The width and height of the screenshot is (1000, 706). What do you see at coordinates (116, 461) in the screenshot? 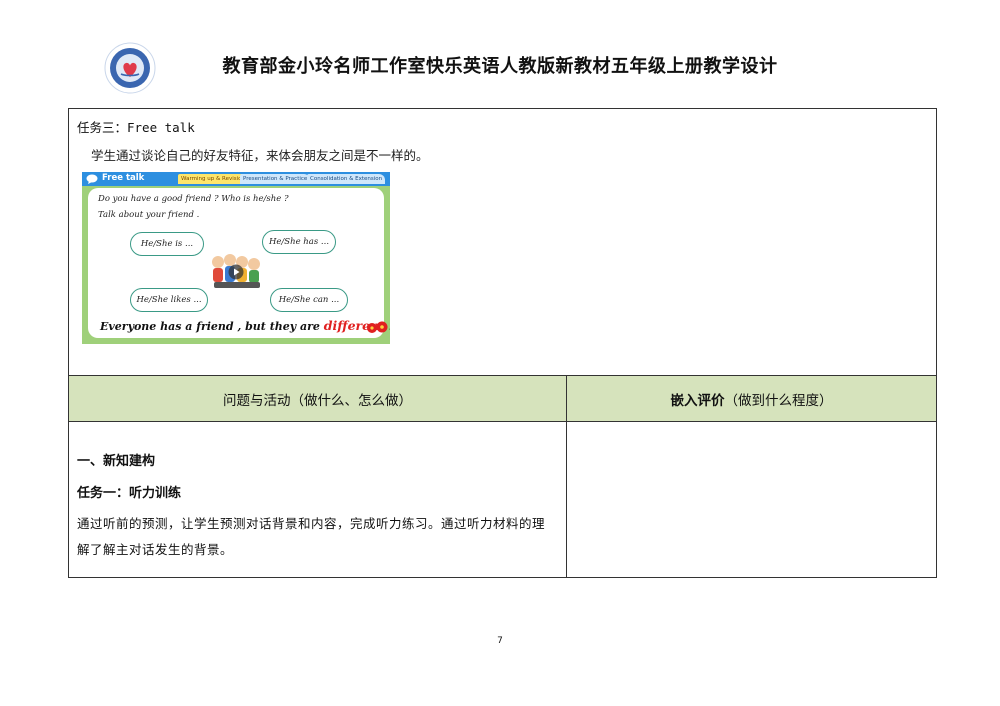
I see `section-title: 一、新知建构` at bounding box center [116, 461].